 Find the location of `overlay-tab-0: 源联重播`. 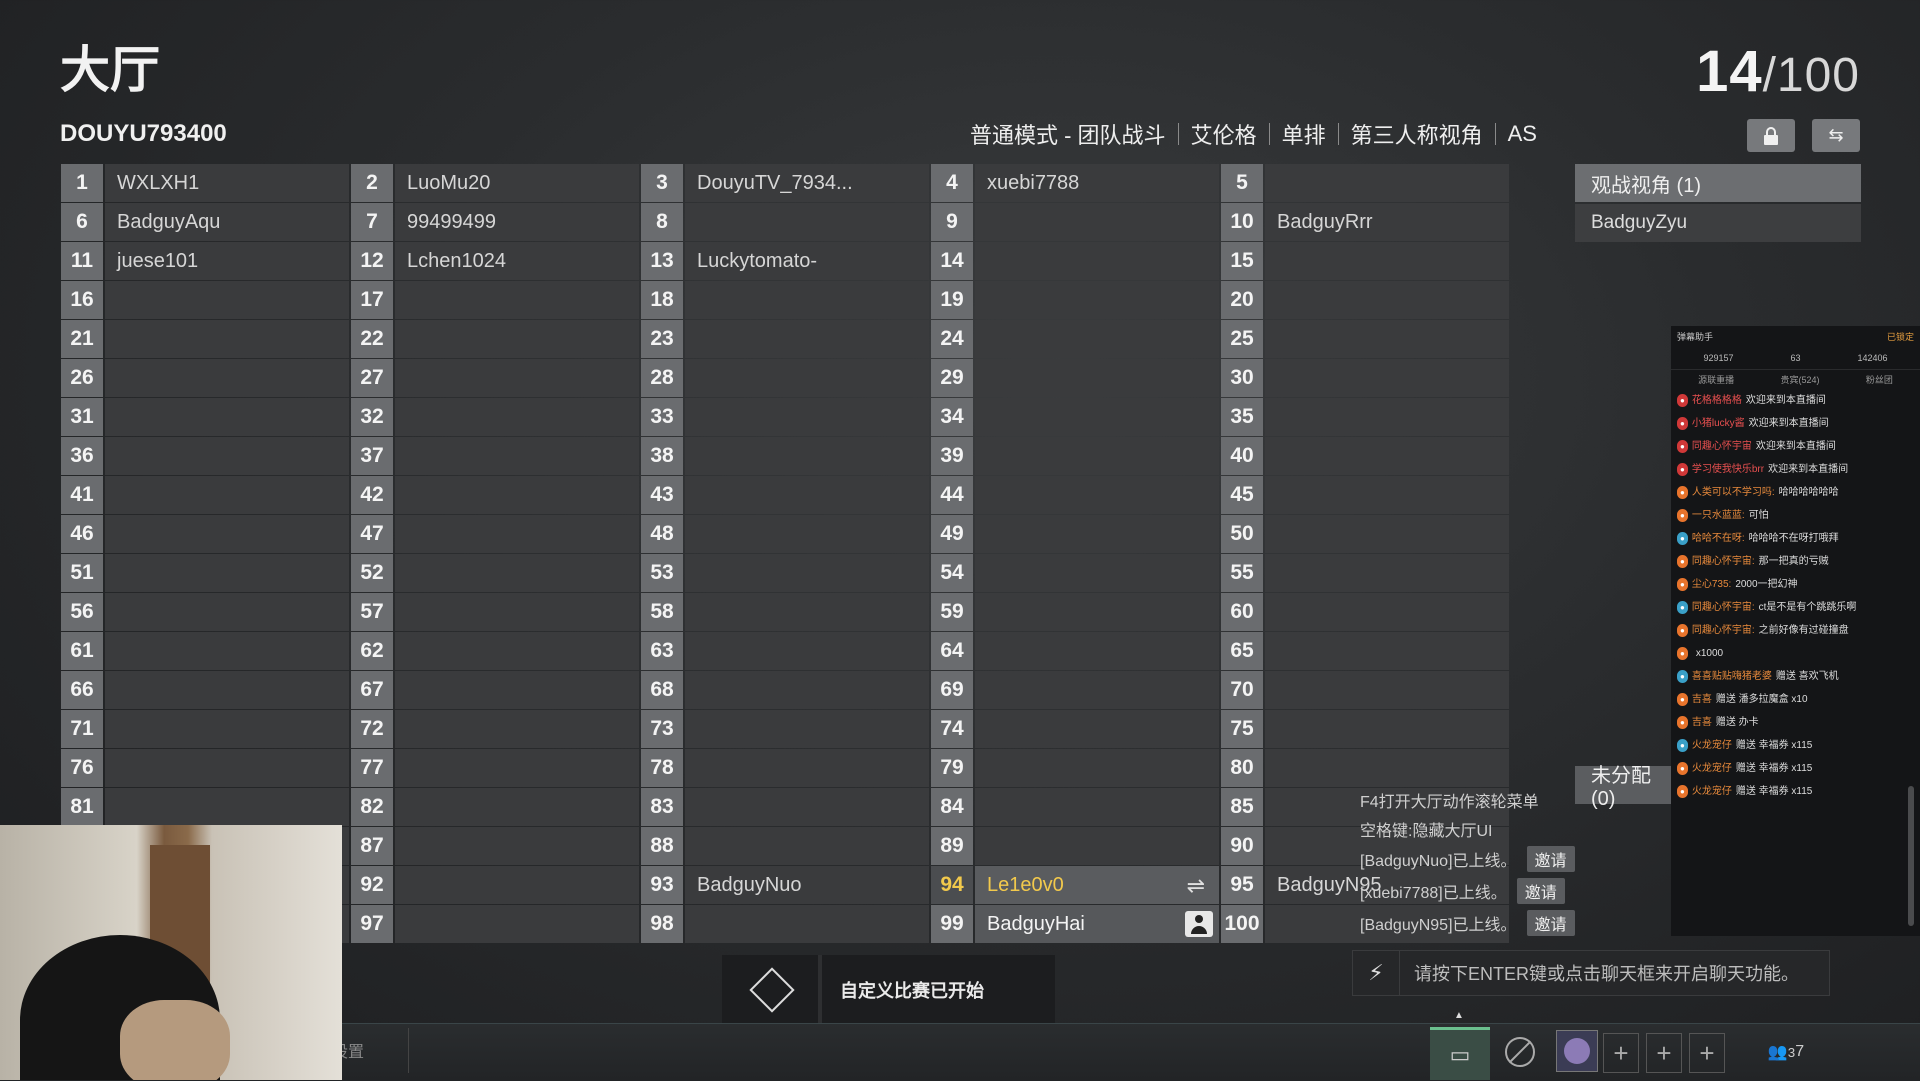

overlay-tab-0: 源联重播 is located at coordinates (1716, 379).